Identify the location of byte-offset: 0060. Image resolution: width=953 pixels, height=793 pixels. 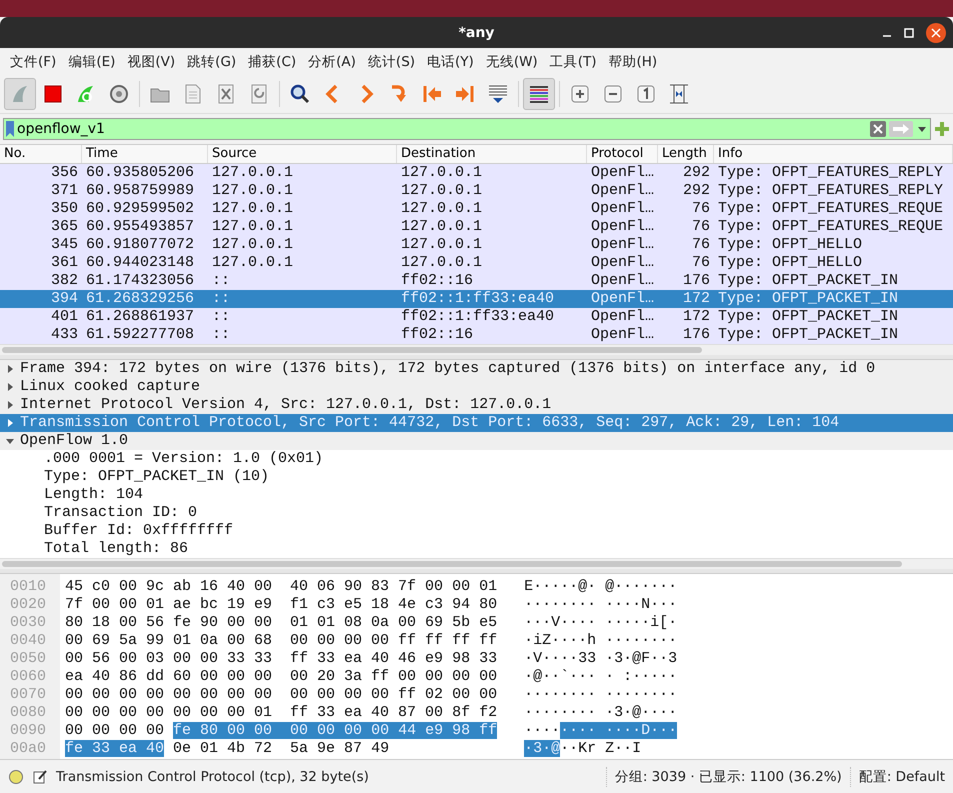
(28, 677).